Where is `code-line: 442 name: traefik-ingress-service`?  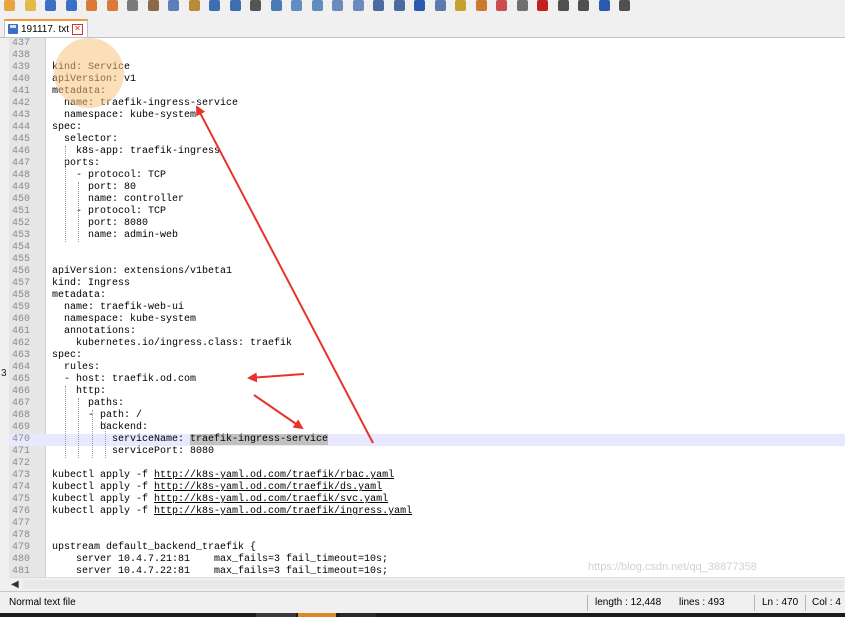 code-line: 442 name: traefik-ingress-service is located at coordinates (427, 104).